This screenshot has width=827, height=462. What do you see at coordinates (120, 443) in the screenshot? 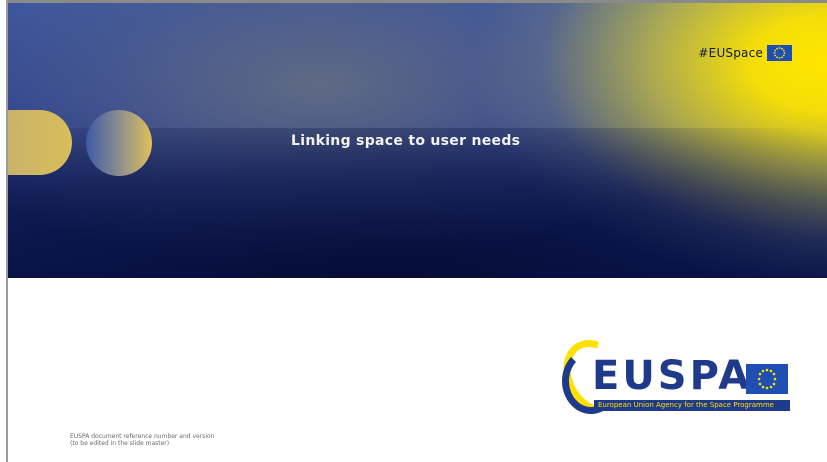
I see `document-reference-line2: (to be edited in the slide master)` at bounding box center [120, 443].